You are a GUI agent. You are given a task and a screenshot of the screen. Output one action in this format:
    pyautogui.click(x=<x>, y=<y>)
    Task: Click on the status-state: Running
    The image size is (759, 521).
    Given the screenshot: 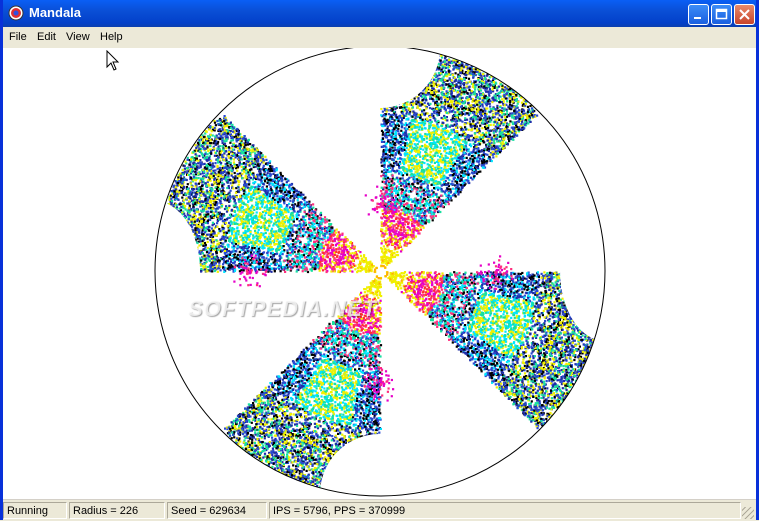 What is the action you would take?
    pyautogui.click(x=35, y=510)
    